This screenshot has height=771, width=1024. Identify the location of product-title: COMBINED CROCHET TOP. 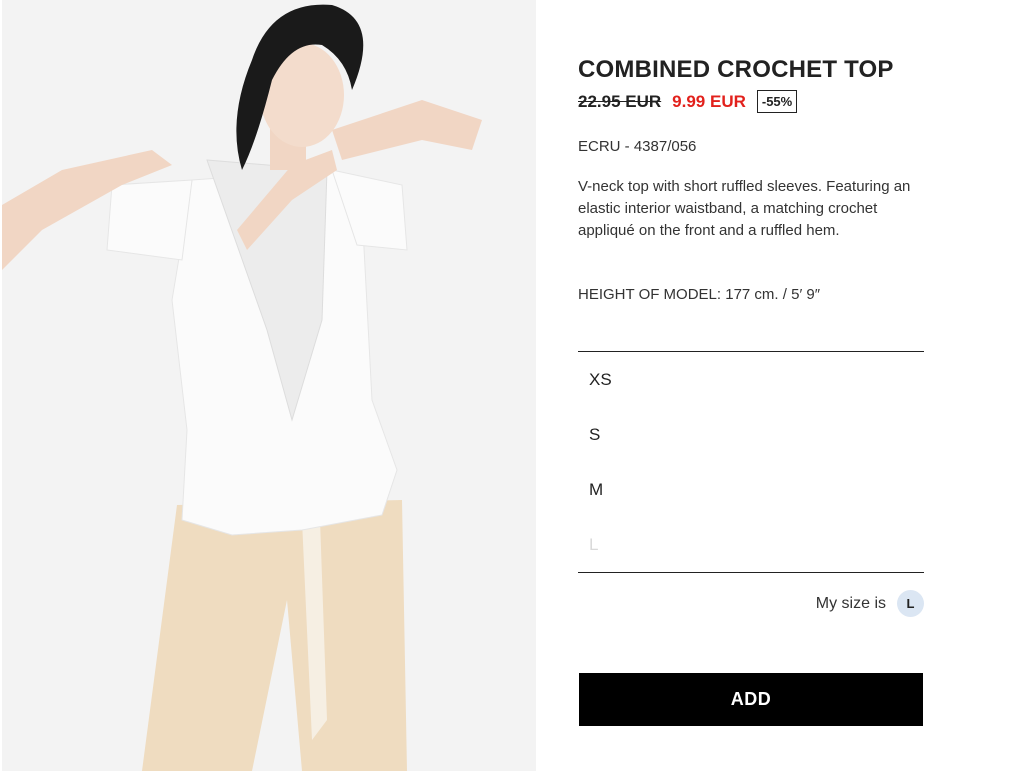
(736, 69).